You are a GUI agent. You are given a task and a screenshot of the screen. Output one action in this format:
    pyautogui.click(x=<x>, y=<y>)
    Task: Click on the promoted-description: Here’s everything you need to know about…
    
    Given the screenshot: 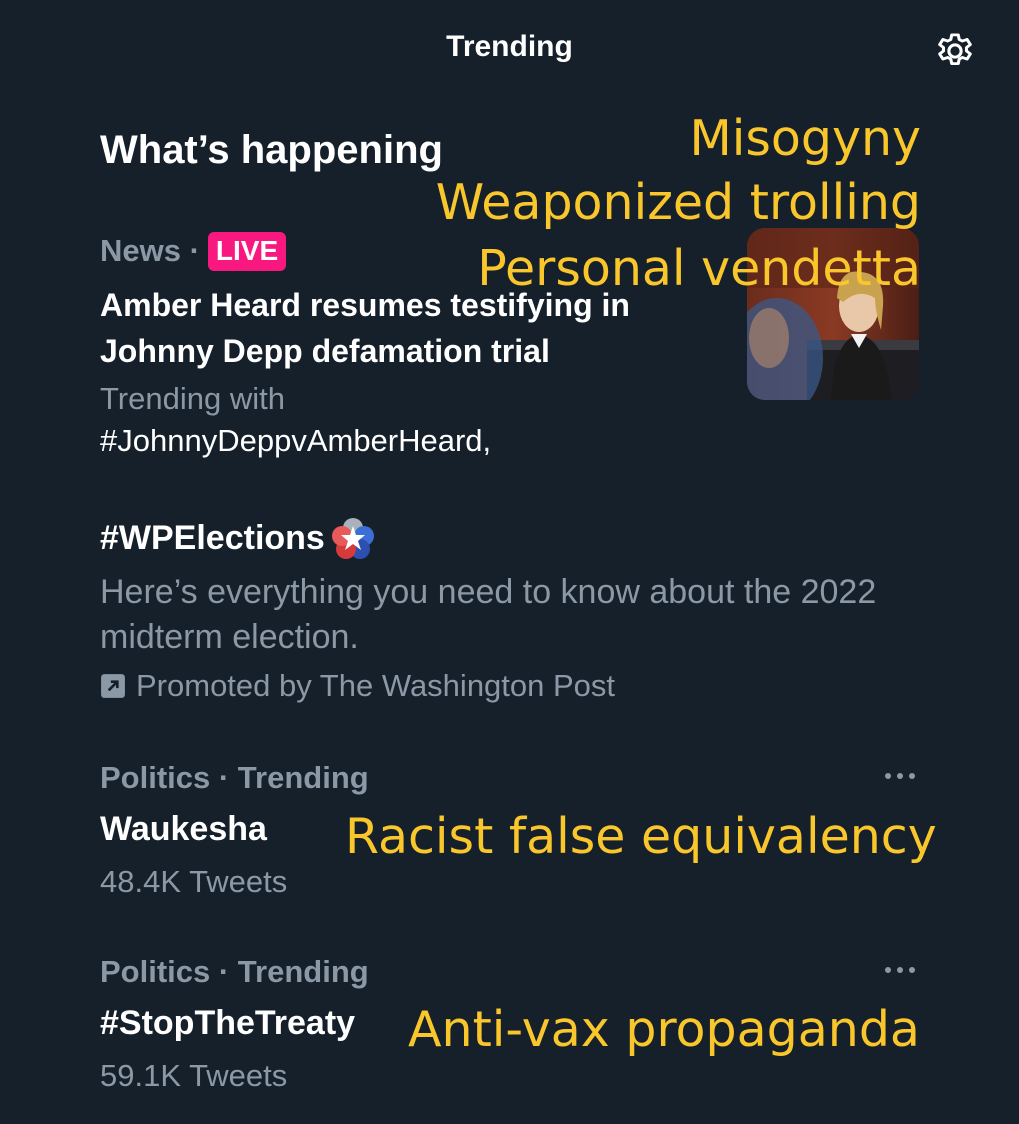 What is the action you would take?
    pyautogui.click(x=488, y=614)
    